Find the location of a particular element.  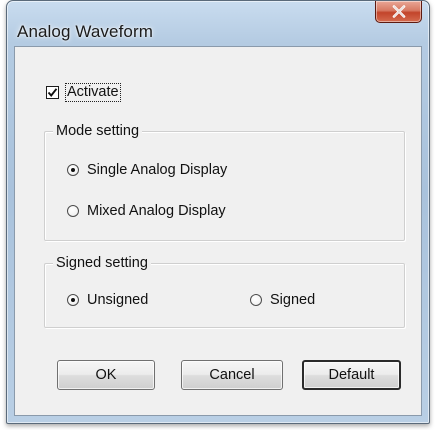

radio-unsigned: Unsigned is located at coordinates (107, 300).